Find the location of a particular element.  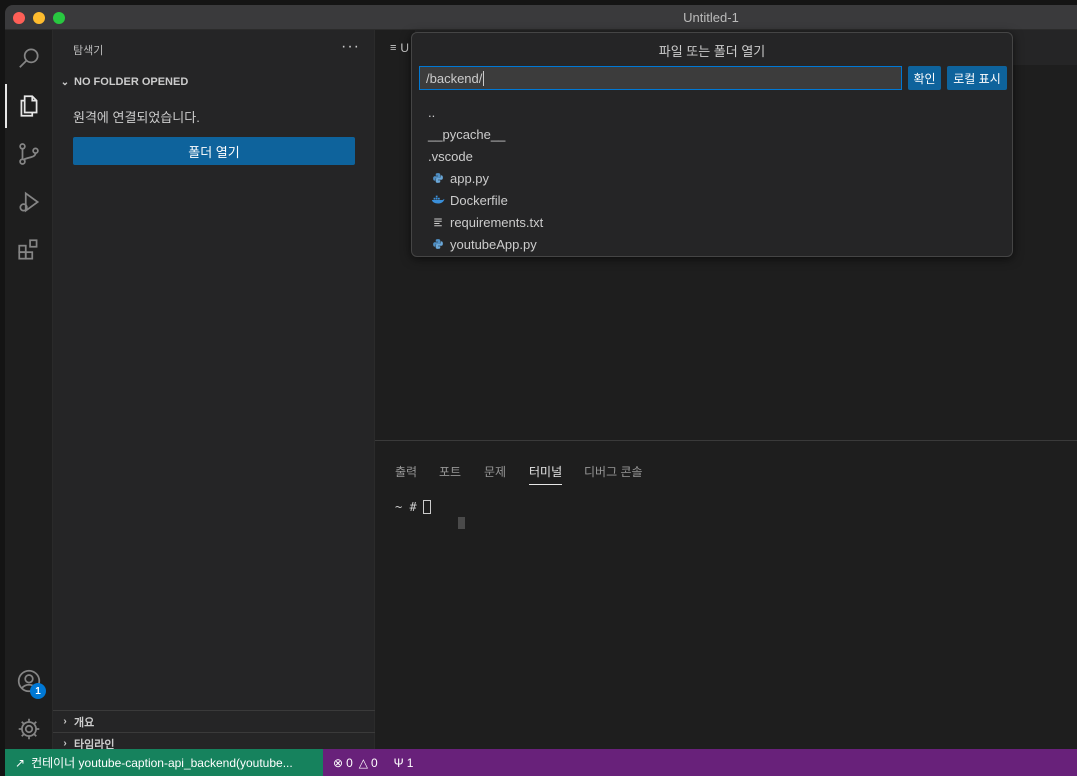

chevron-down-icon: ⌄ is located at coordinates (65, 82).